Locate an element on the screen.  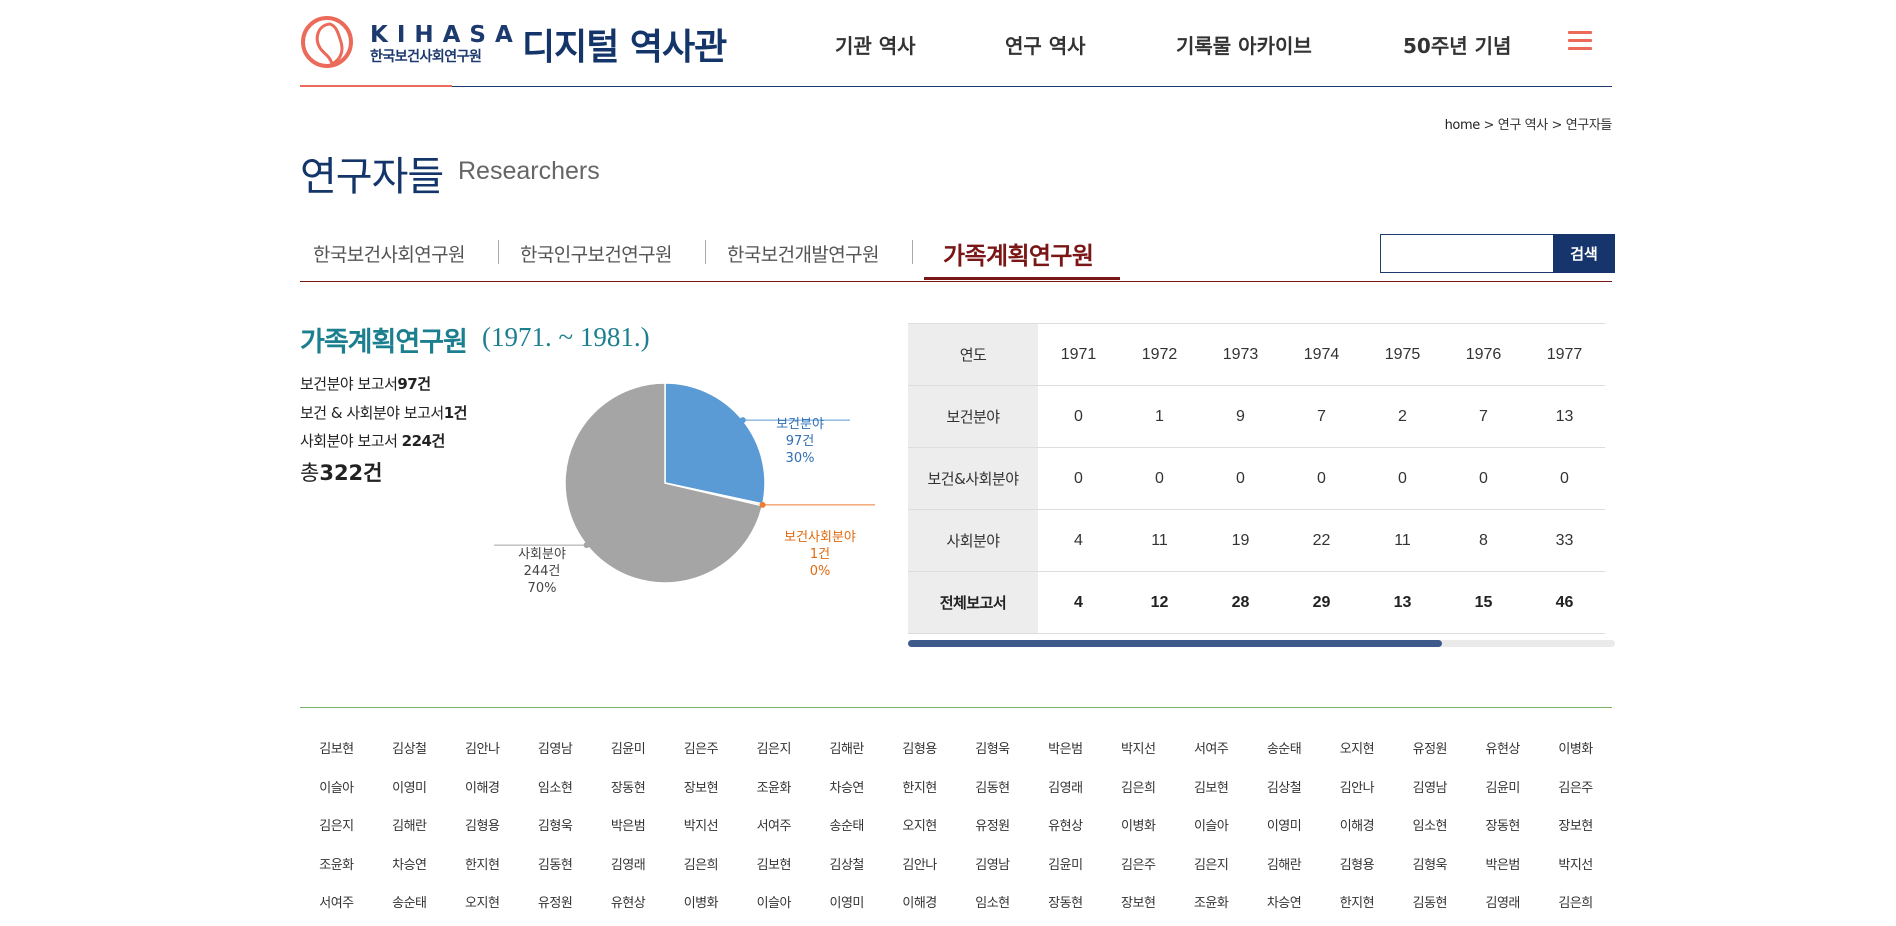
tab-population-health-institute: 한국인구보건연구원 is located at coordinates (596, 253).